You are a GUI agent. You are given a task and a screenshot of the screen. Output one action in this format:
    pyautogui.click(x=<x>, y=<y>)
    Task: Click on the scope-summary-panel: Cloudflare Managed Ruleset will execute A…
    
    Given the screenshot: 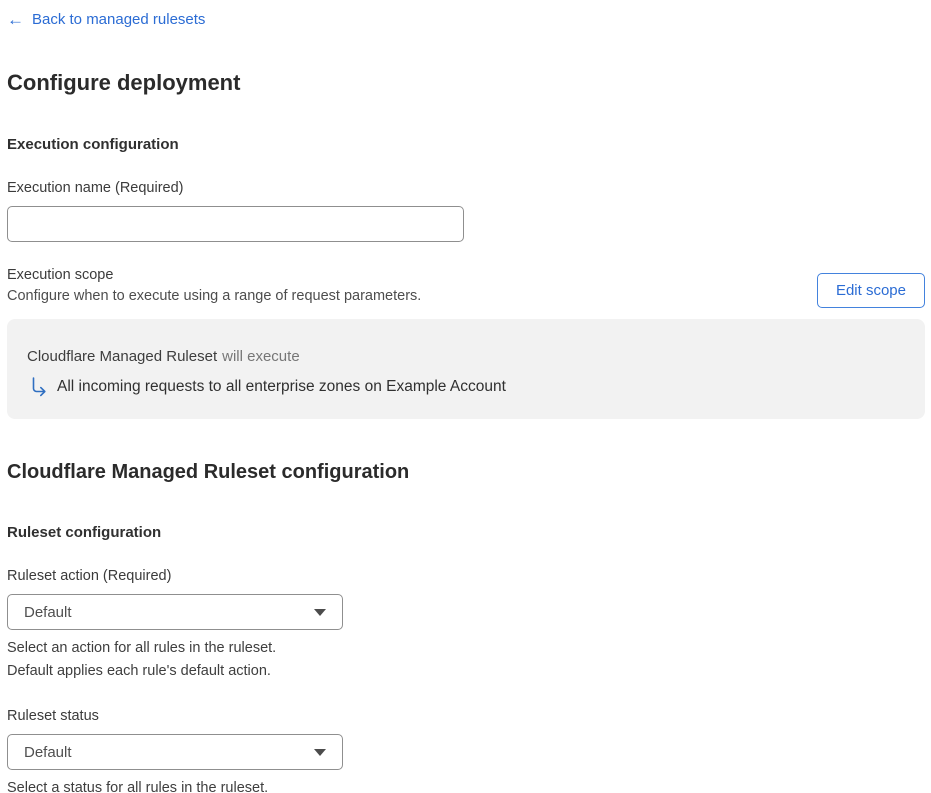 What is the action you would take?
    pyautogui.click(x=466, y=369)
    